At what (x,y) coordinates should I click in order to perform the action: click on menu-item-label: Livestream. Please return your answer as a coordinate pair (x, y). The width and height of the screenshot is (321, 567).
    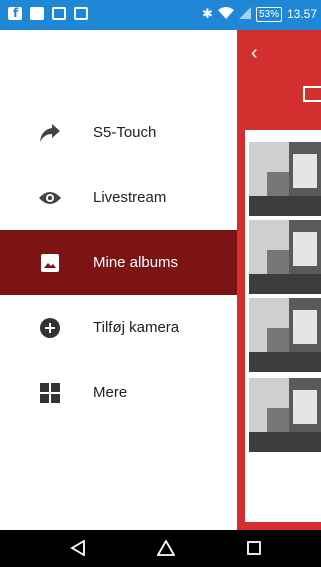
    Looking at the image, I should click on (130, 197).